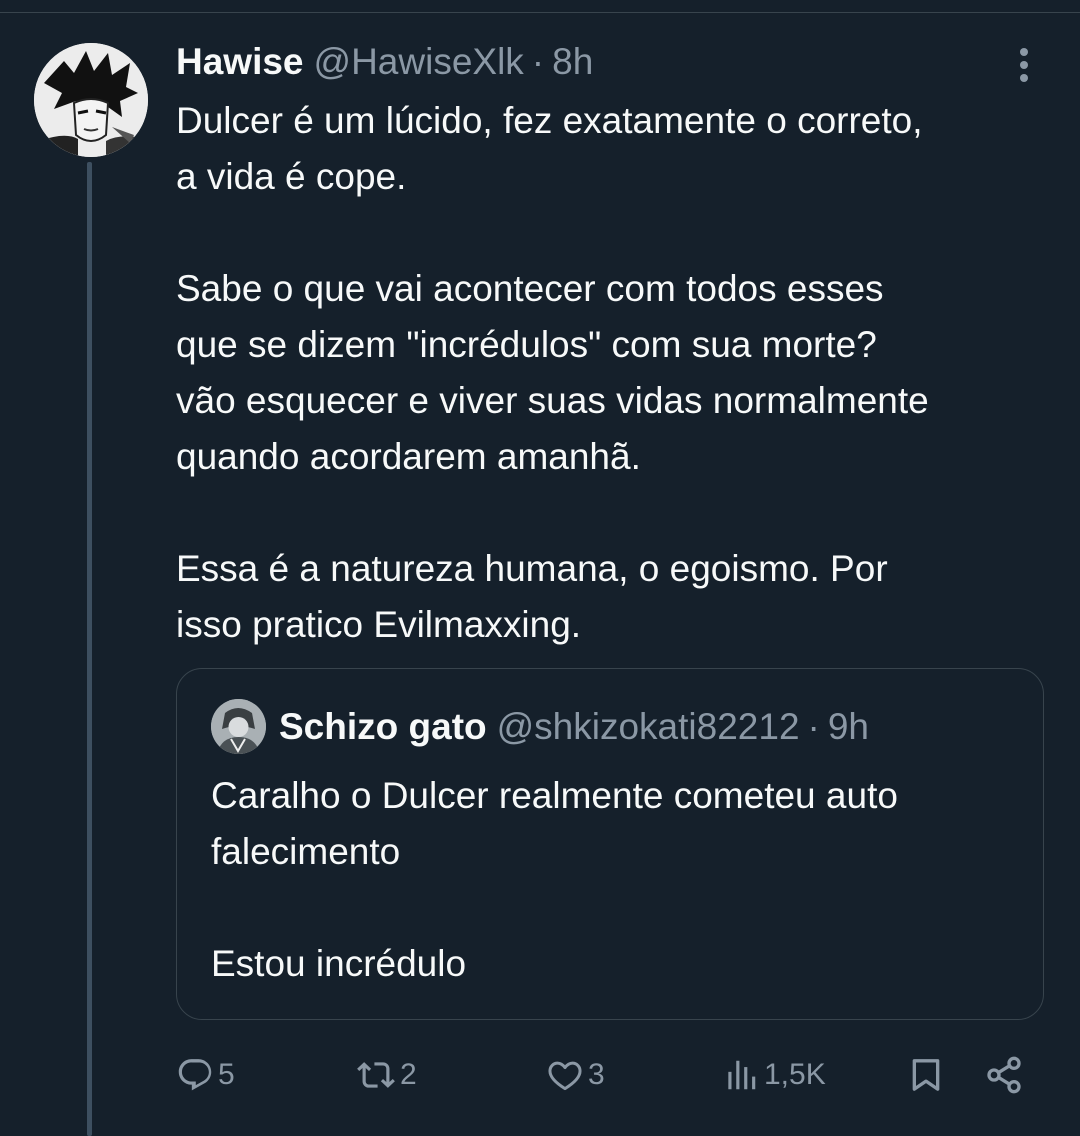 Image resolution: width=1080 pixels, height=1136 pixels. I want to click on tweet-header: Hawise @HawiseXlk · 8h, so click(384, 62).